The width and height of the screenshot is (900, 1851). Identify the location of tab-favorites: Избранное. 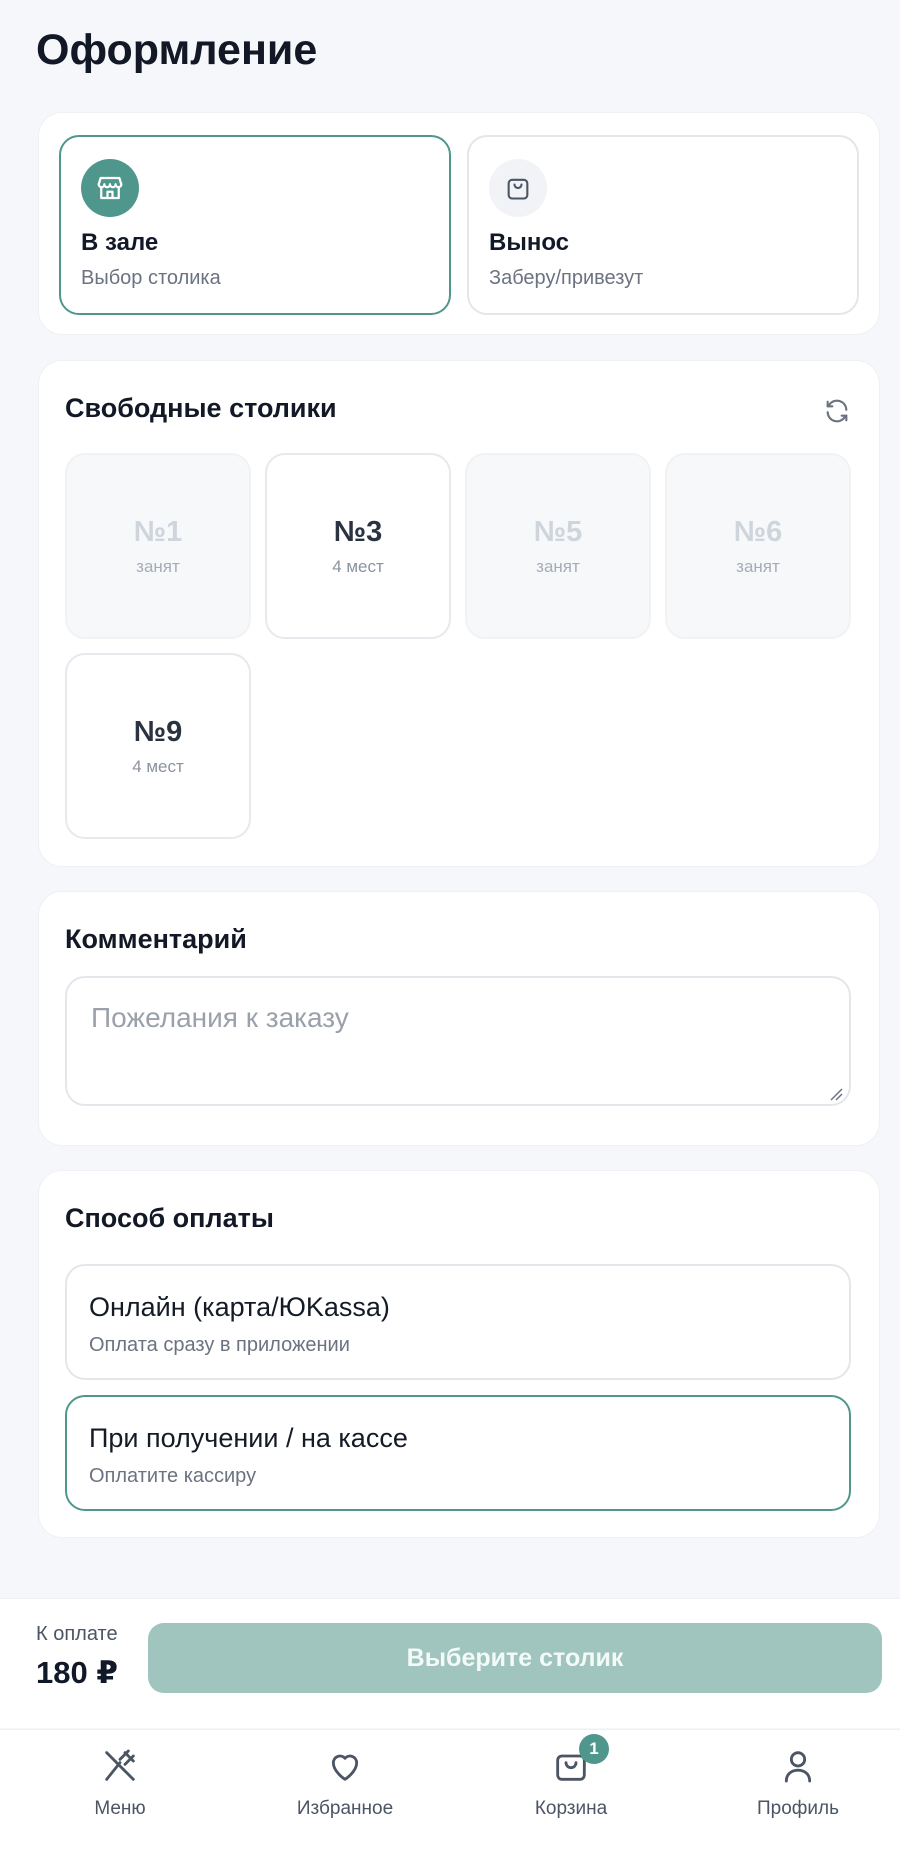
(345, 1794).